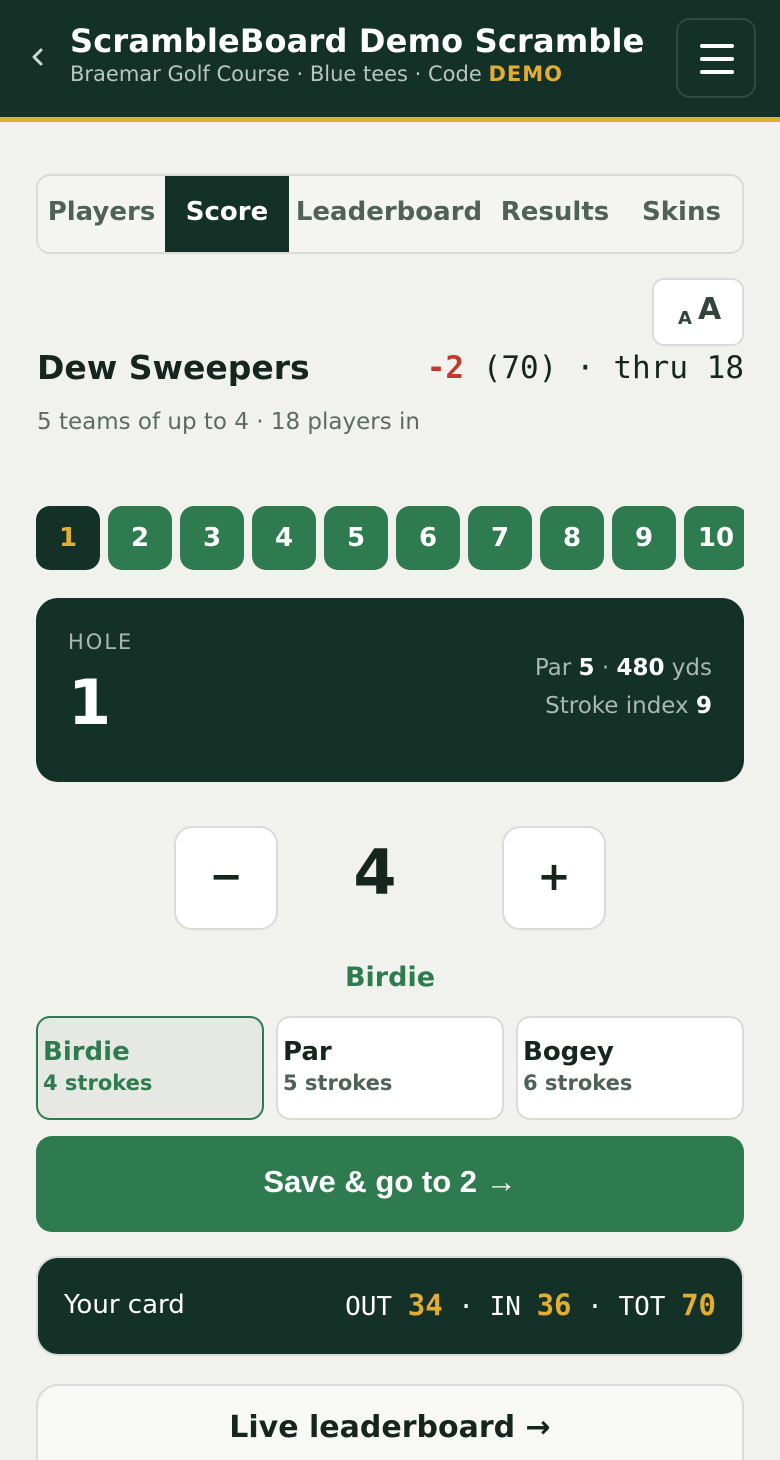 The width and height of the screenshot is (780, 1460). What do you see at coordinates (425, 1305) in the screenshot?
I see `out-value: 34` at bounding box center [425, 1305].